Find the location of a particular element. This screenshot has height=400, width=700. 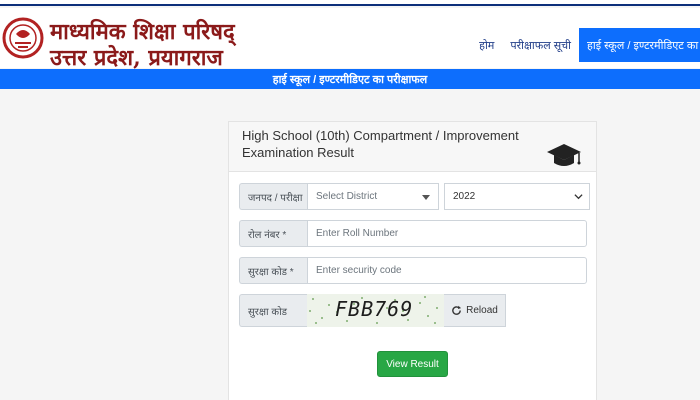

district-row: जनपद / परीक्षा Select District 2022 is located at coordinates (414, 196).